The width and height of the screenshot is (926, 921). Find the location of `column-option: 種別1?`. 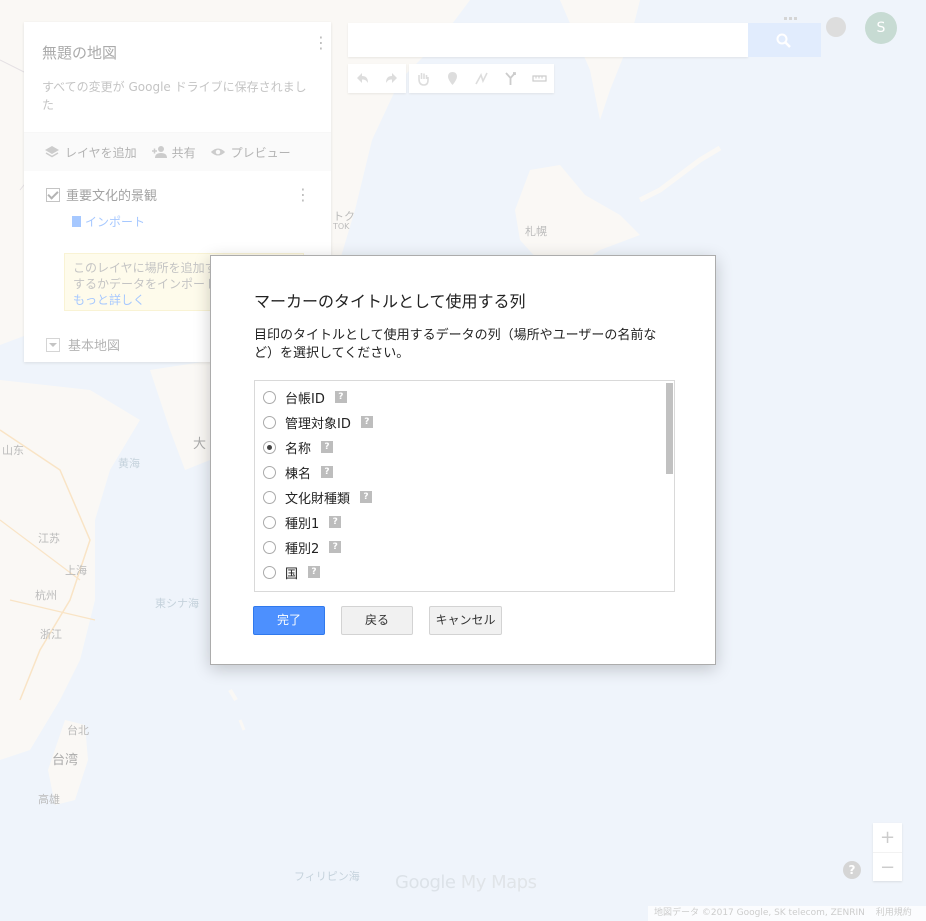

column-option: 種別1? is located at coordinates (302, 522).